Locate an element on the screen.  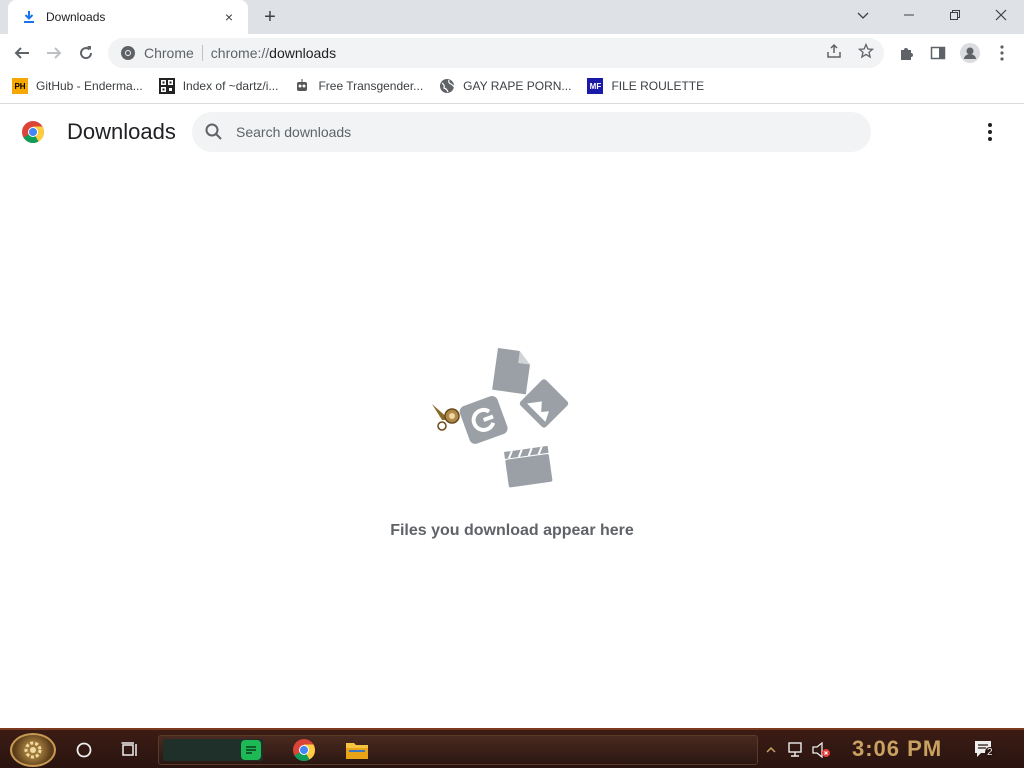
notes-icon is located at coordinates (251, 750).